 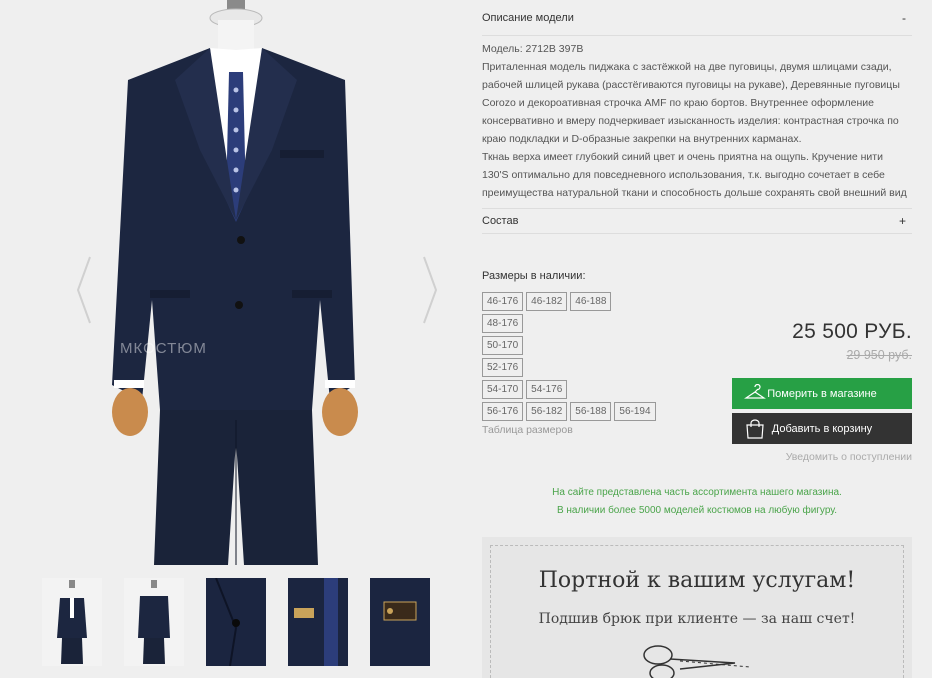 What do you see at coordinates (503, 411) in the screenshot?
I see `size-option: 56-176` at bounding box center [503, 411].